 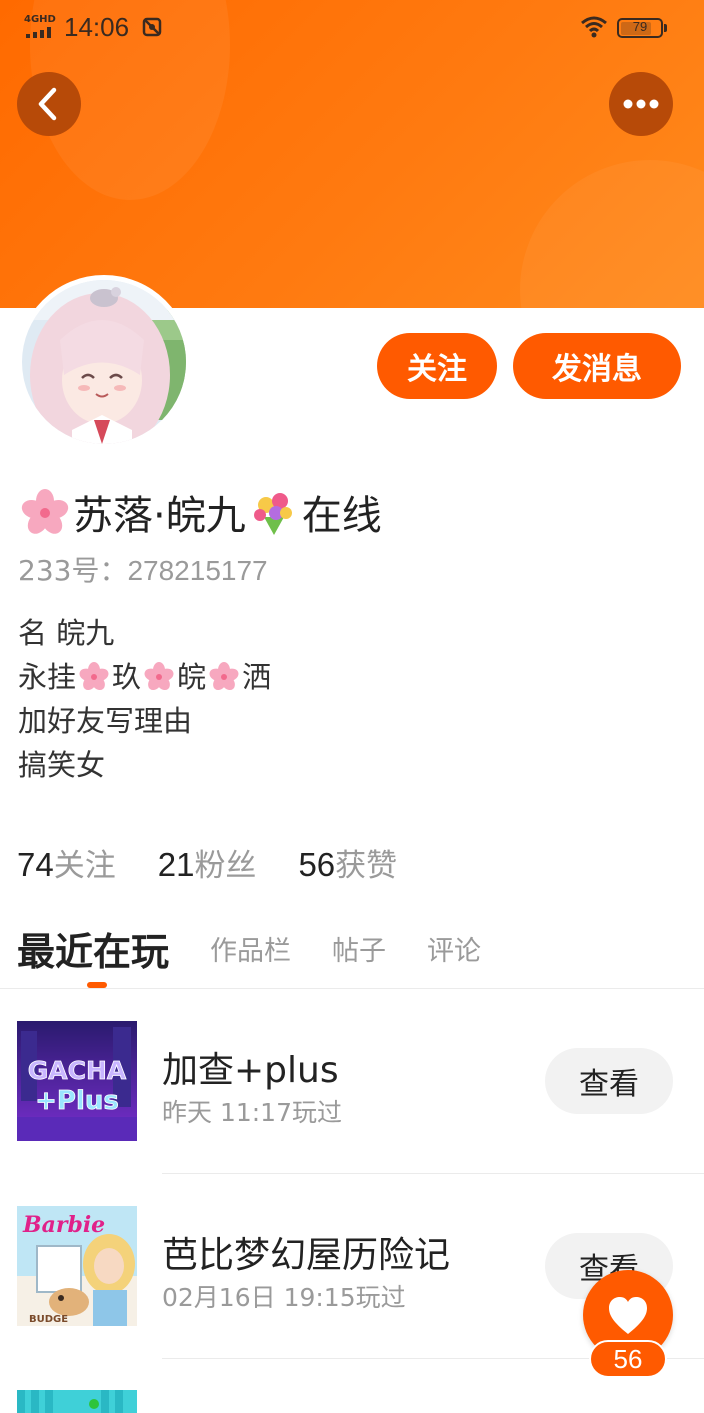 What do you see at coordinates (597, 366) in the screenshot?
I see `send-message-button: 发消息` at bounding box center [597, 366].